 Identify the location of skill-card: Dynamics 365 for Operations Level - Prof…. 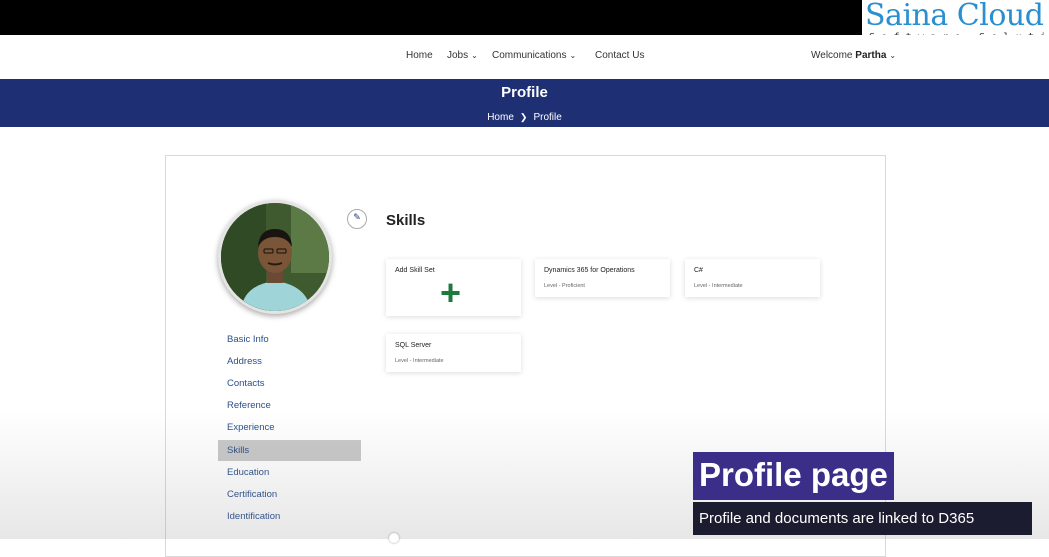
(602, 278).